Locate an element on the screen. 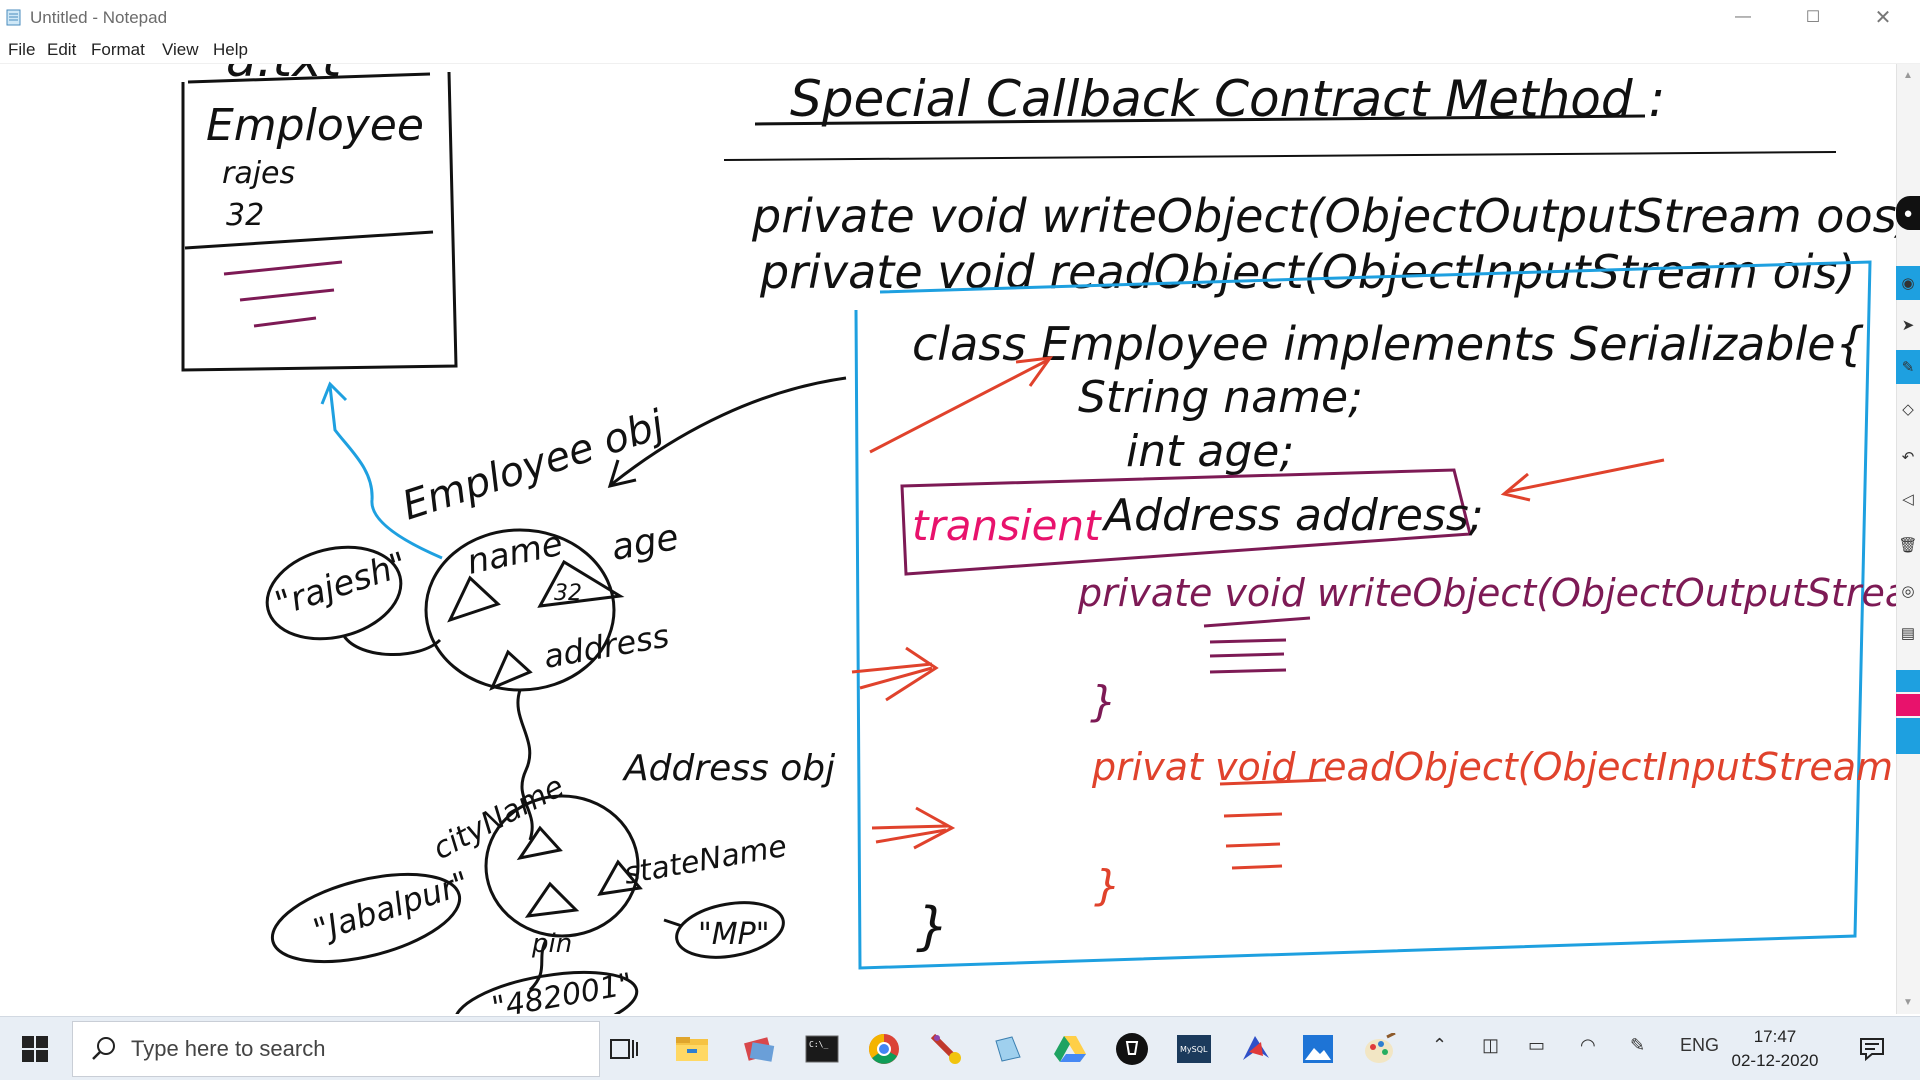  windows-logo-icon is located at coordinates (35, 1049).